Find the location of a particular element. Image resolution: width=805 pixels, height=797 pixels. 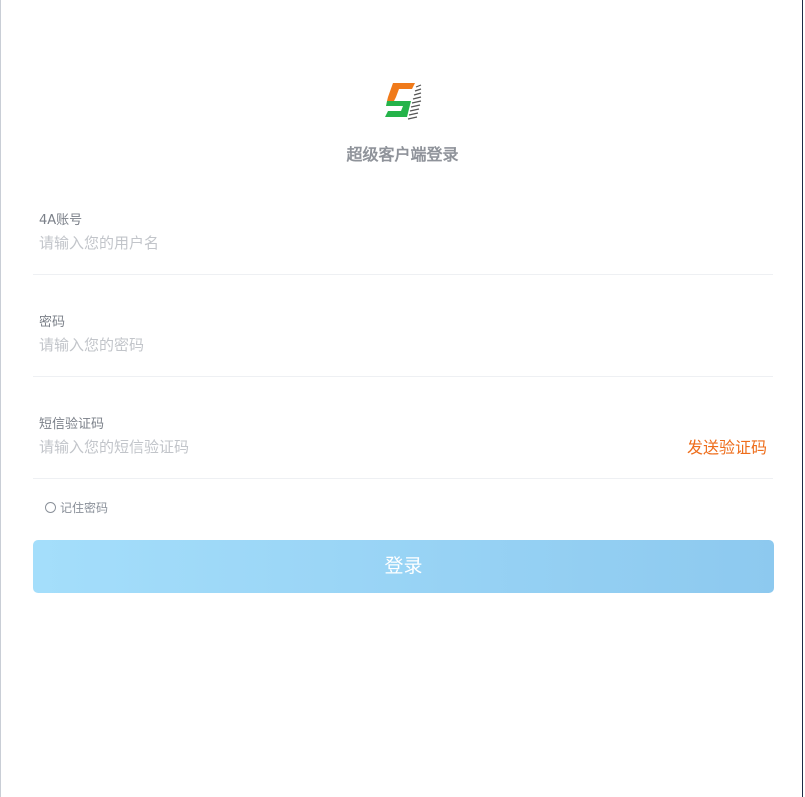

account-field: 4A账号 is located at coordinates (403, 237).